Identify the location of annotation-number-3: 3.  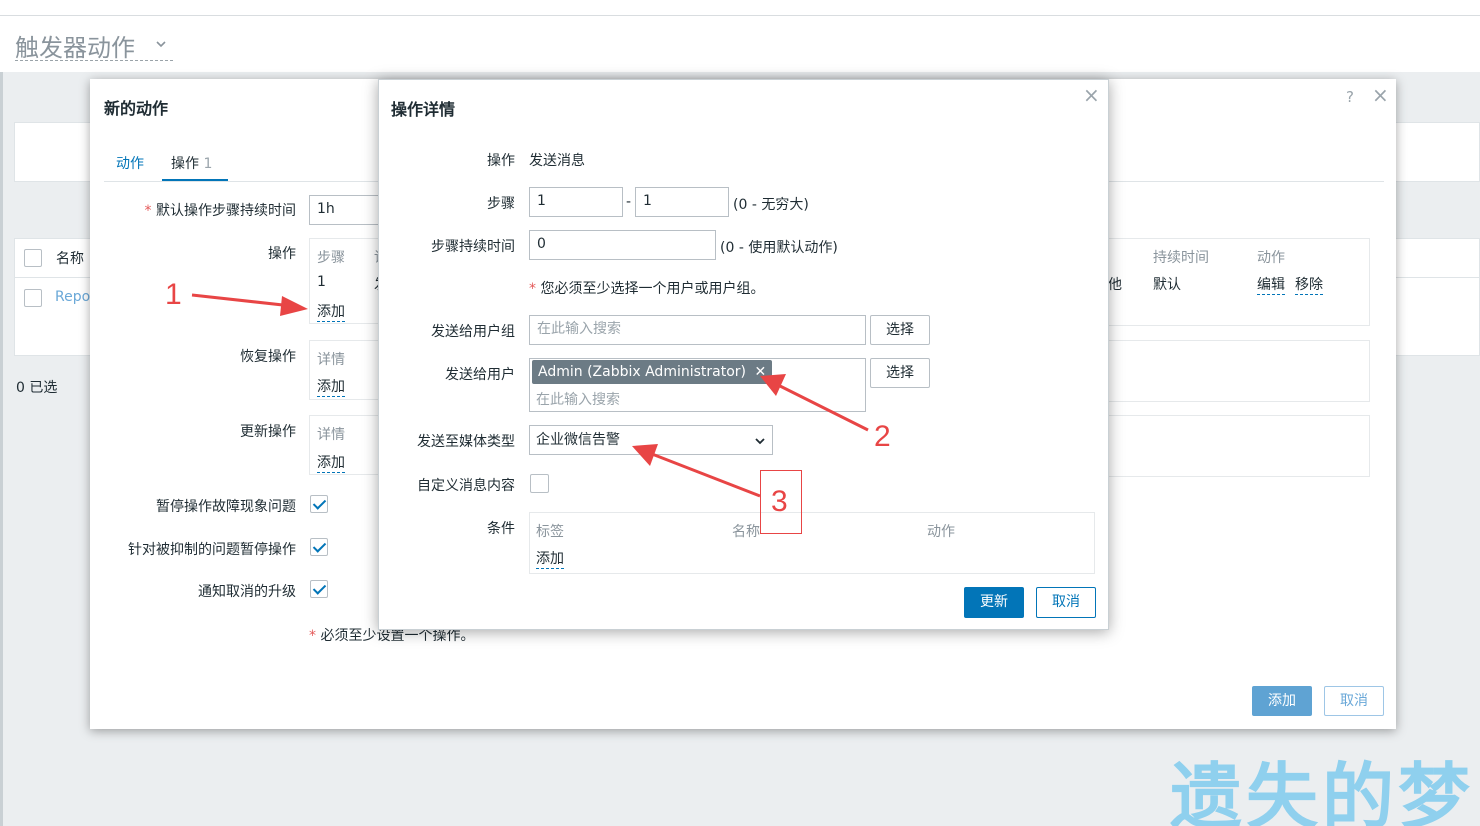
(779, 501).